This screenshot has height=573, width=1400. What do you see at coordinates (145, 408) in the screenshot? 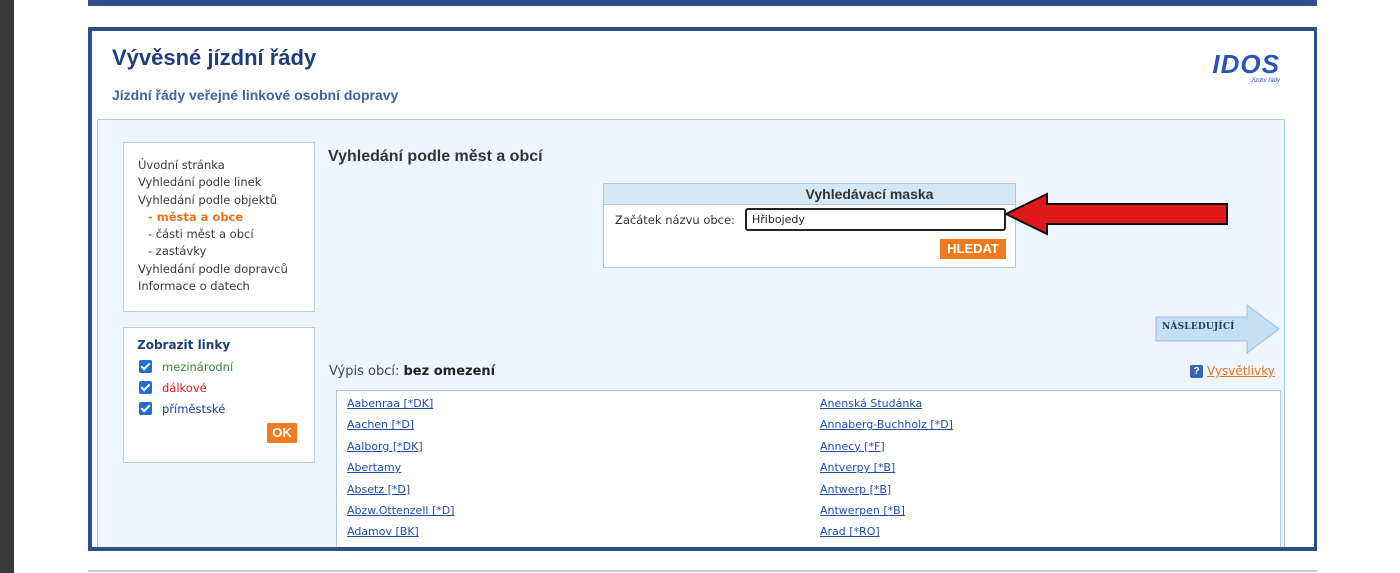
I see `checkbox-suburban` at bounding box center [145, 408].